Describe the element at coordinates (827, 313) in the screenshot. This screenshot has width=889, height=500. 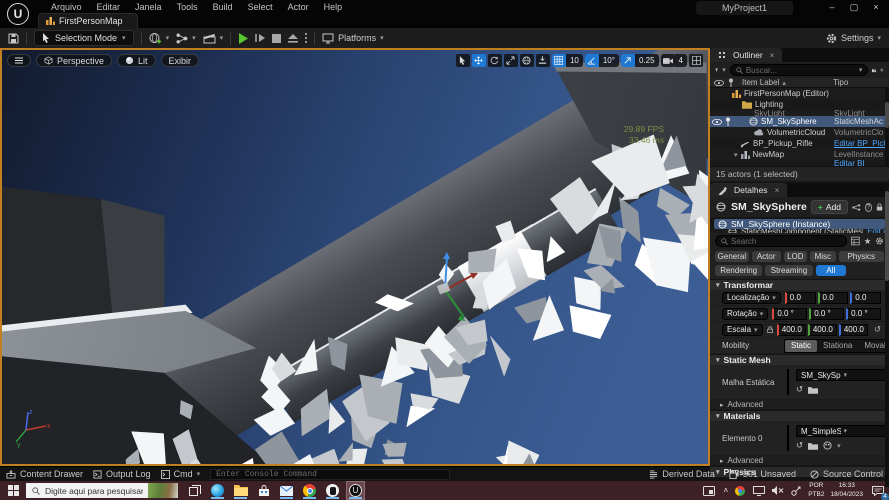
I see `rotation-y-field: 0.0 °` at that location.